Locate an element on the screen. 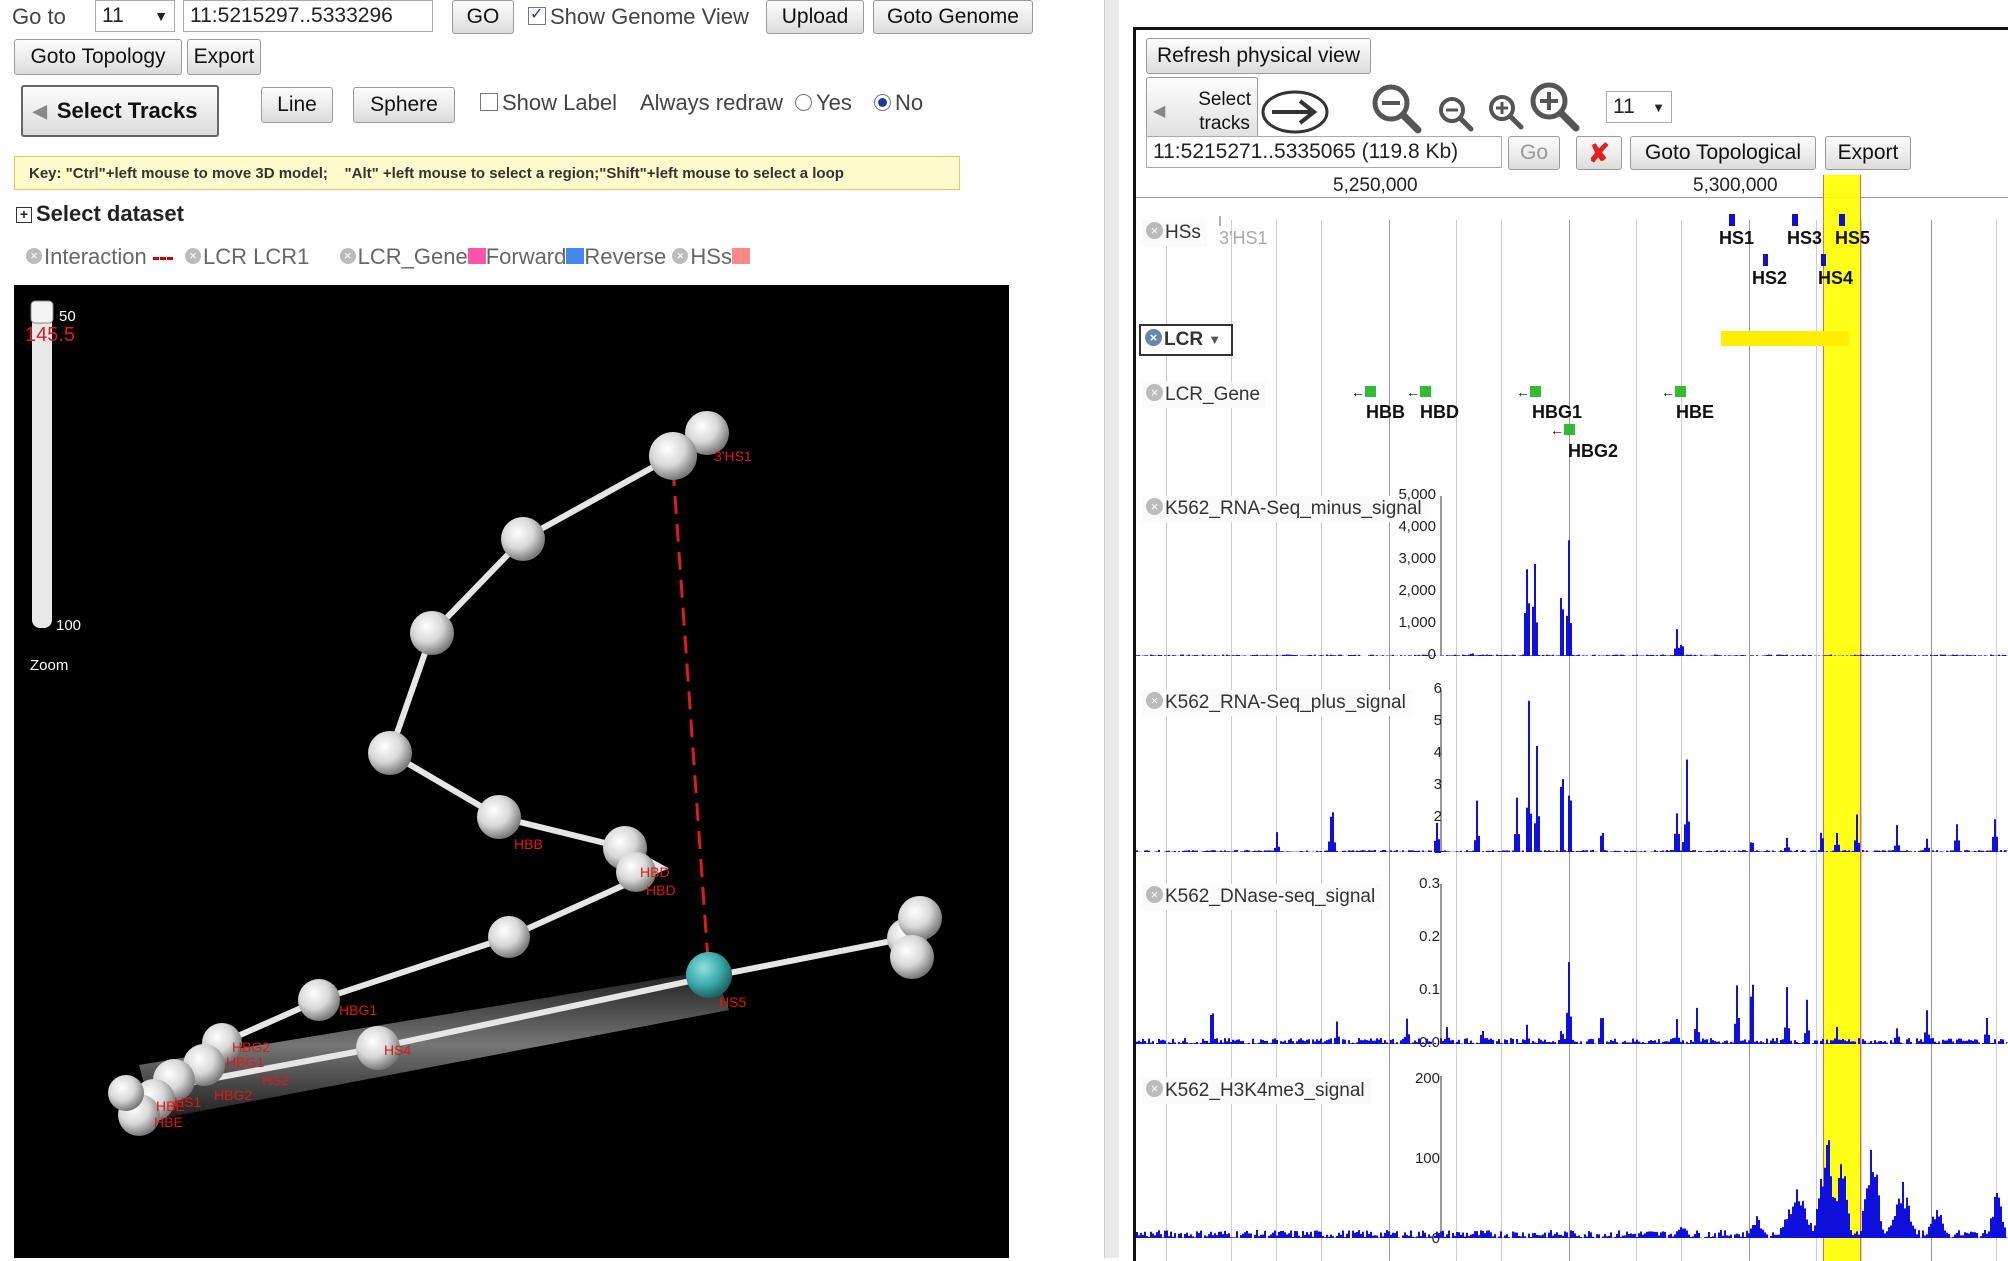  legend-lcr-gene-label: LCR_Gene is located at coordinates (412, 256).